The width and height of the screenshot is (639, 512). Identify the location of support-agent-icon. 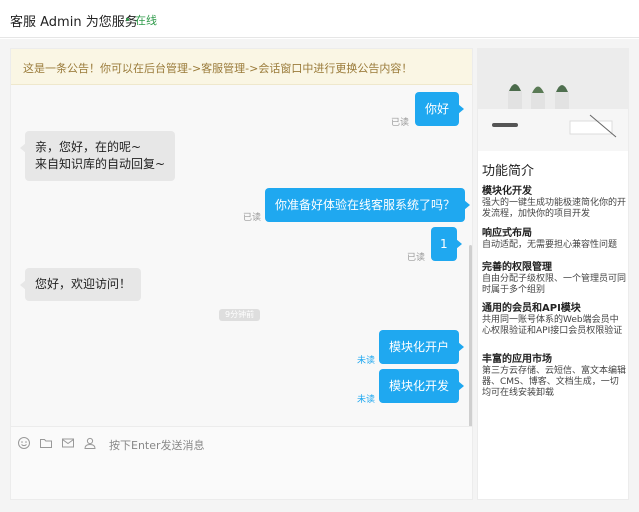
(90, 443).